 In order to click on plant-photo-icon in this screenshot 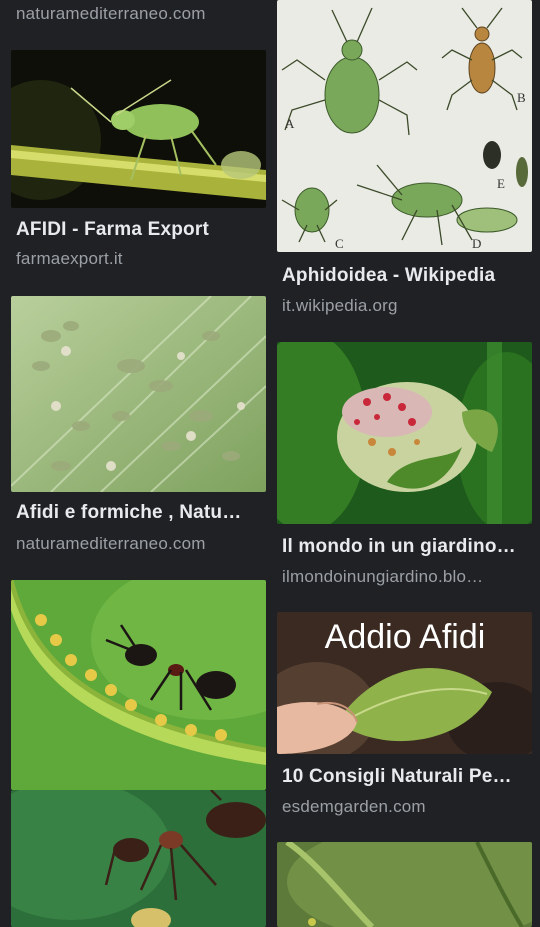, I will do `click(404, 884)`.